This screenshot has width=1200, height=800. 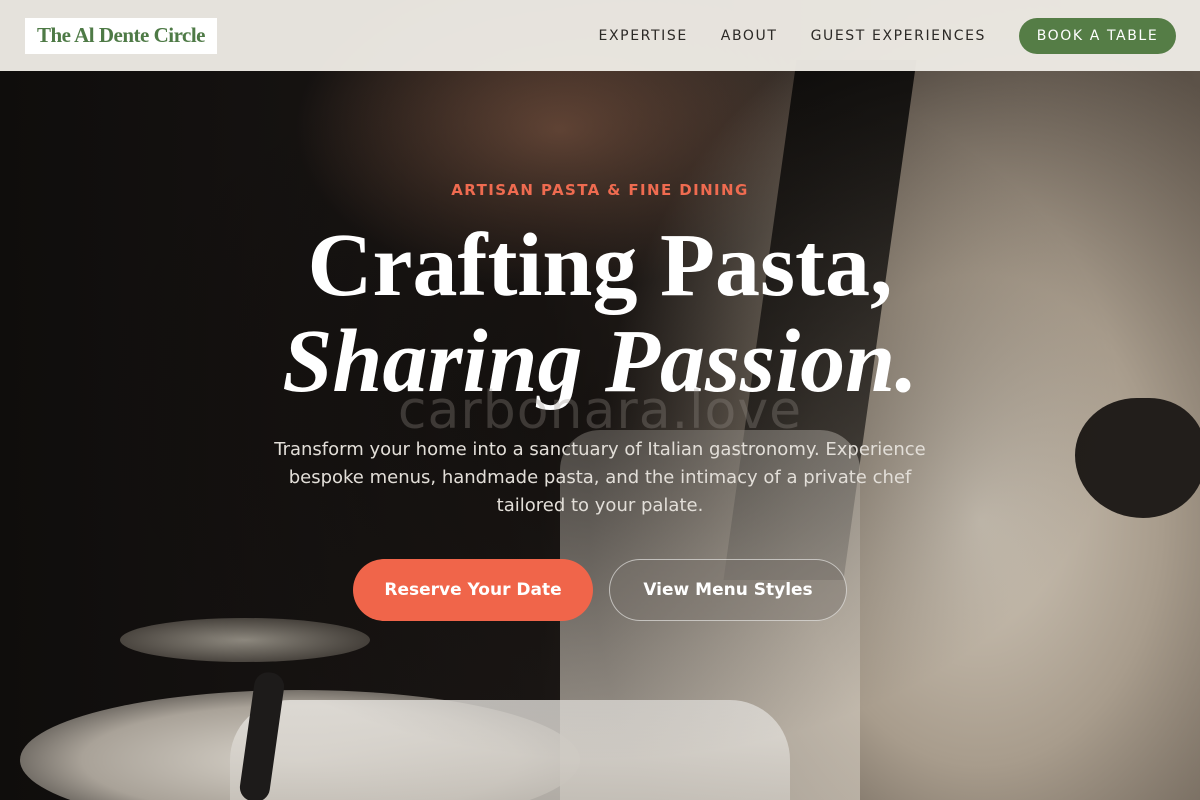 I want to click on view-menu-styles-button: View Menu Styles, so click(x=728, y=590).